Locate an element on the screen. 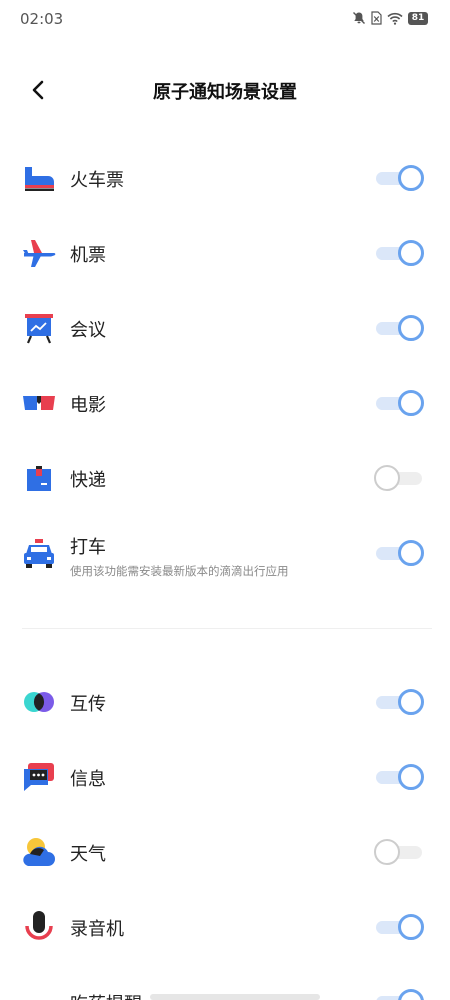 The width and height of the screenshot is (450, 1000). setting-row-train: 火车票 is located at coordinates (225, 178).